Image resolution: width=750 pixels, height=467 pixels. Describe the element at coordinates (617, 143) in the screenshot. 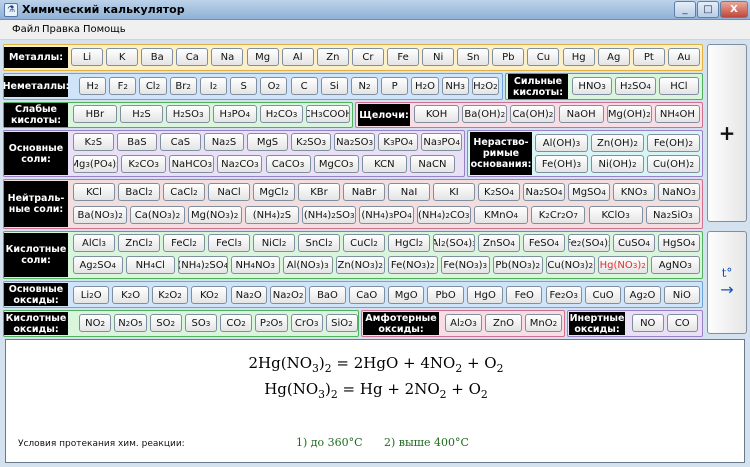

I see `base-button-zn-oh-2: Zn(OH) 2` at that location.